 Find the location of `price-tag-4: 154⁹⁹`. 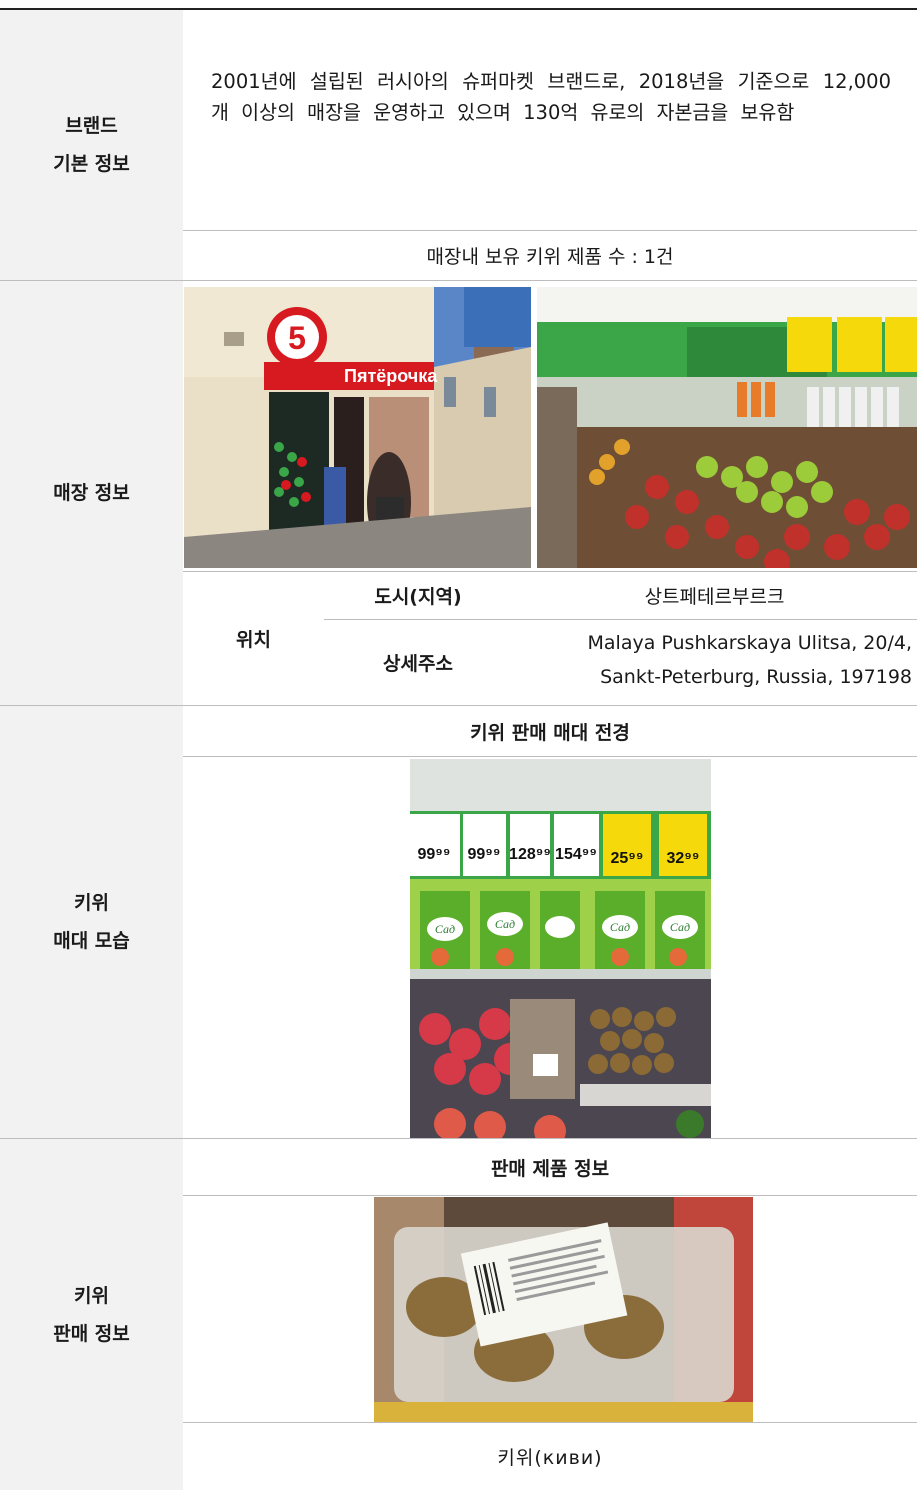

price-tag-4: 154⁹⁹ is located at coordinates (576, 854).